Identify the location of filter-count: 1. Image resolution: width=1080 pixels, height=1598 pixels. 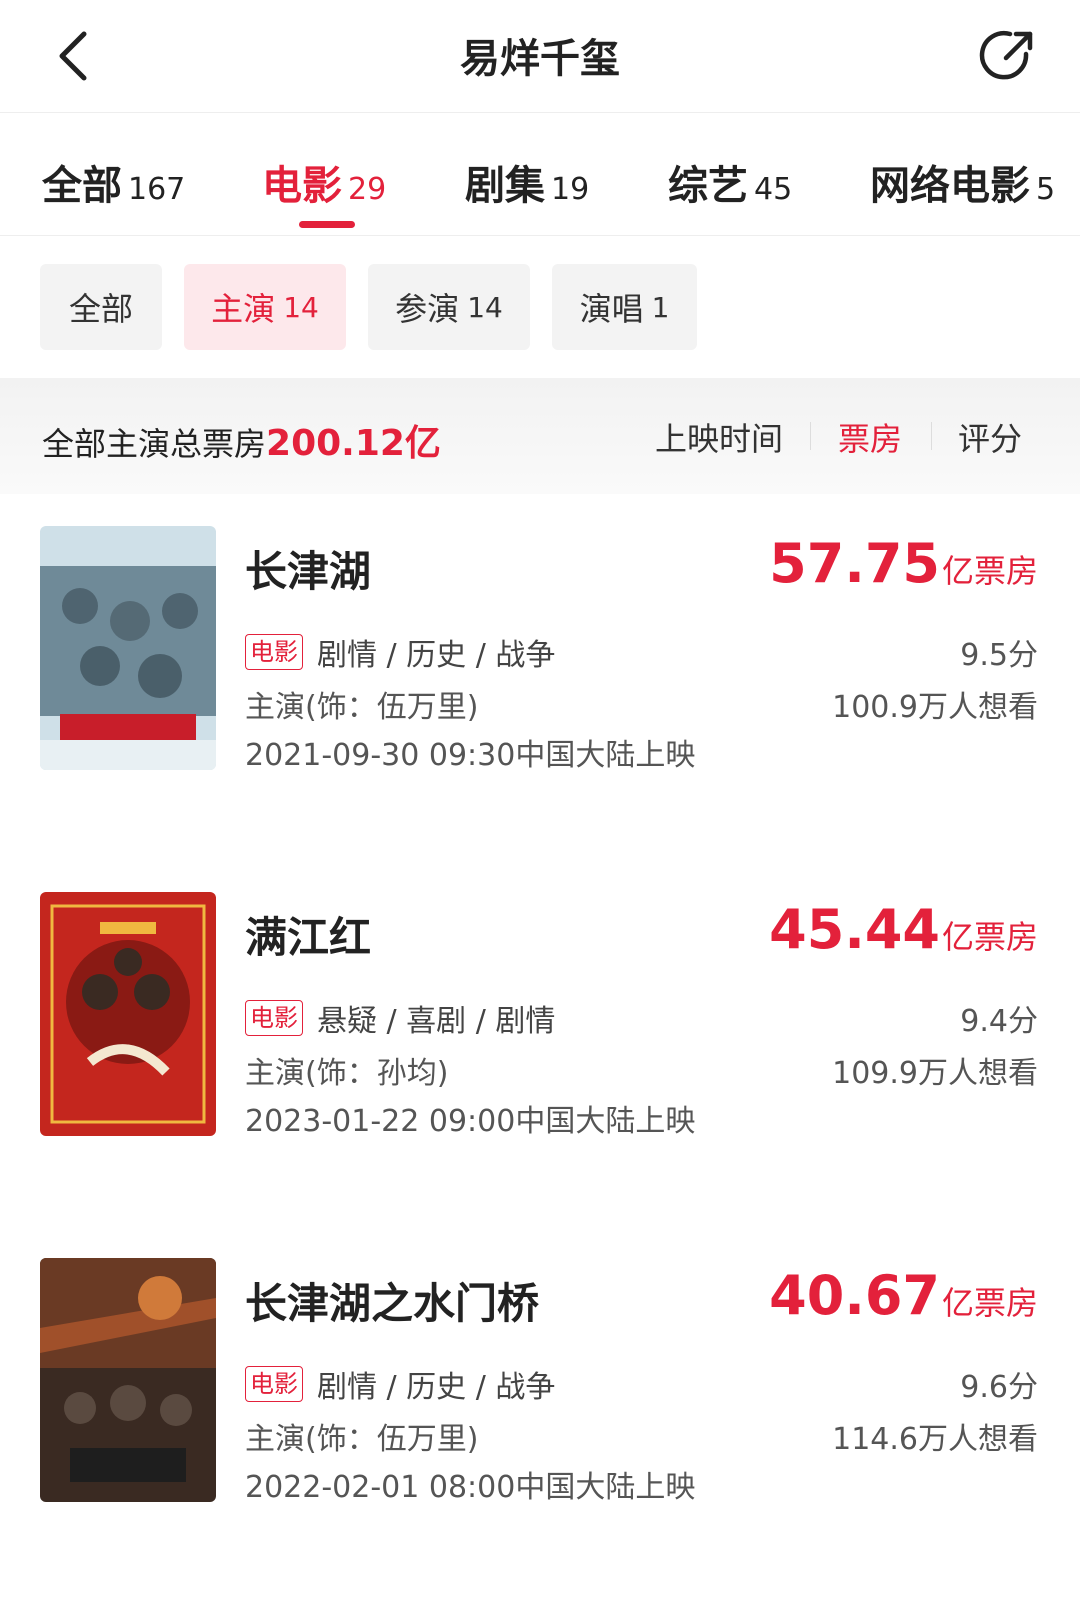
(660, 307).